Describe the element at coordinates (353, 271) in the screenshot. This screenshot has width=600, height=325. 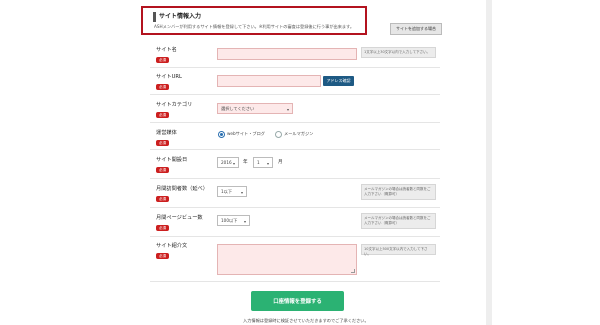
I see `resize-handle-icon` at that location.